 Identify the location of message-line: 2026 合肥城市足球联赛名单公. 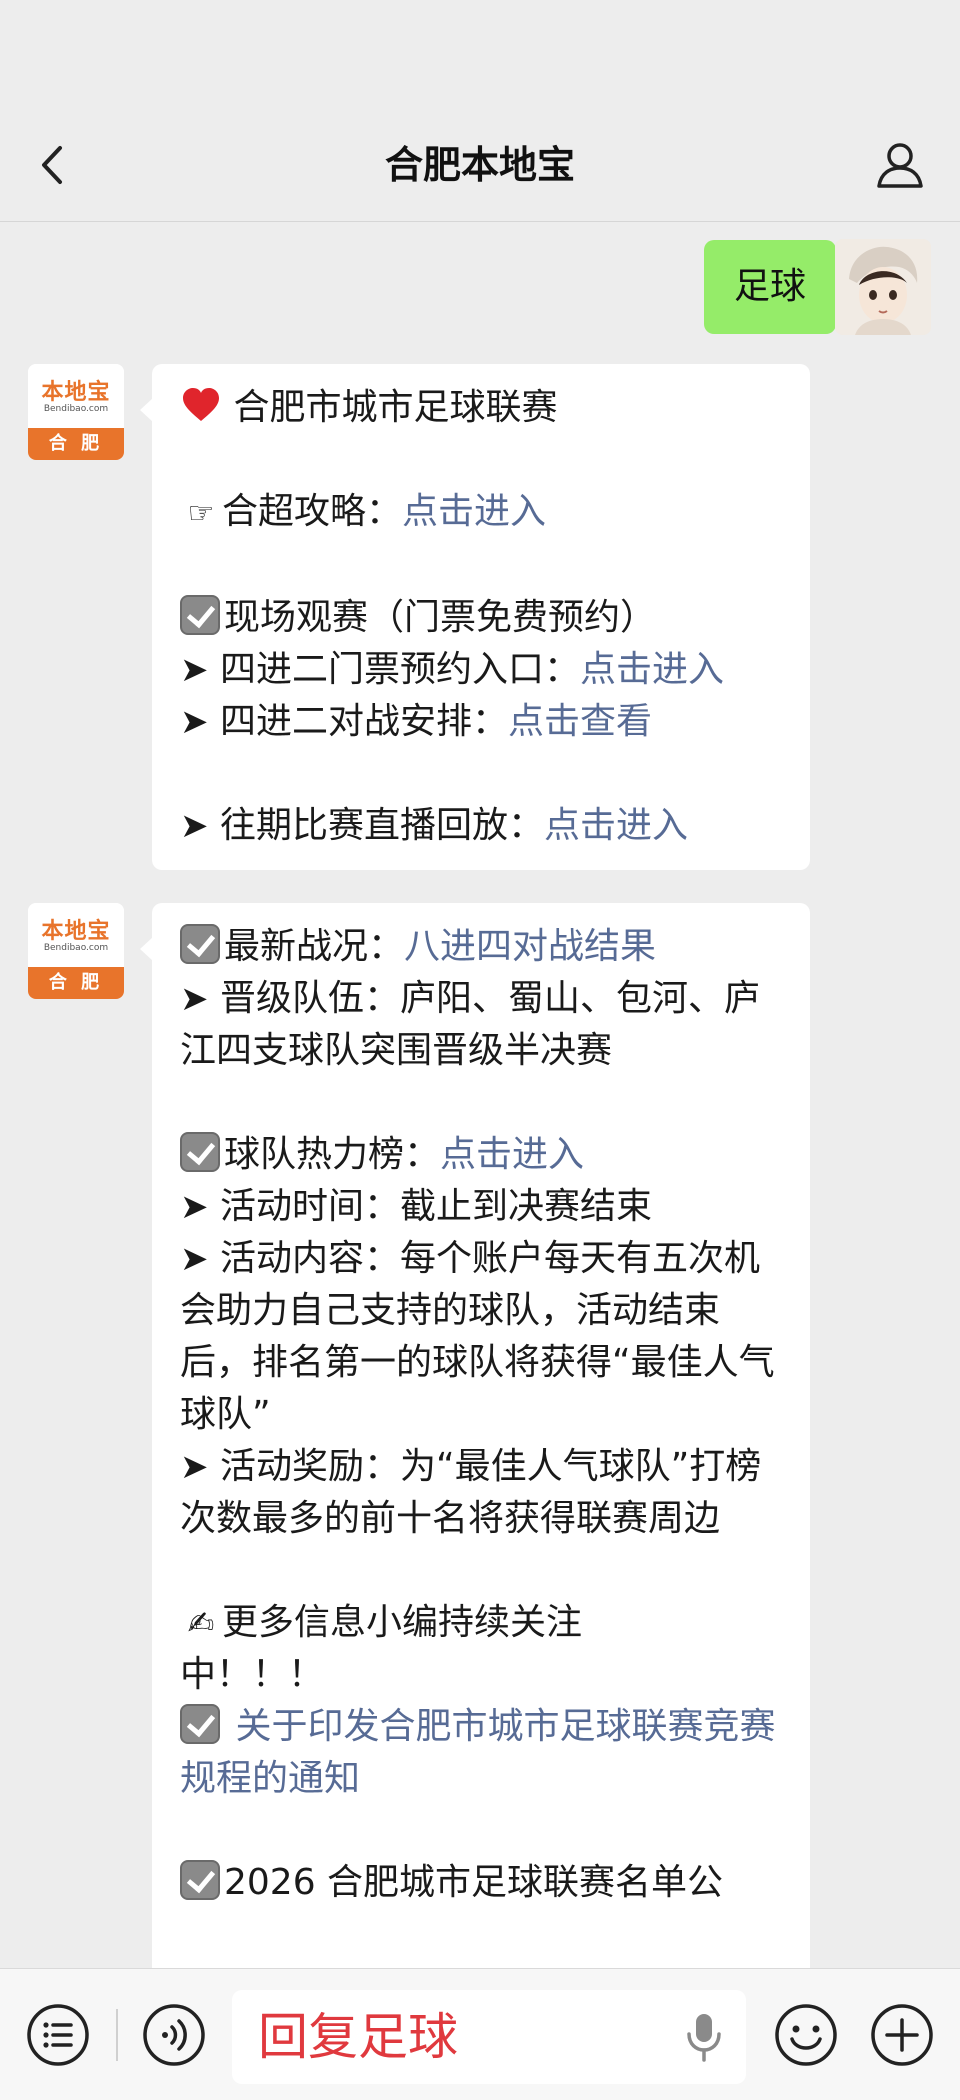
(482, 1883).